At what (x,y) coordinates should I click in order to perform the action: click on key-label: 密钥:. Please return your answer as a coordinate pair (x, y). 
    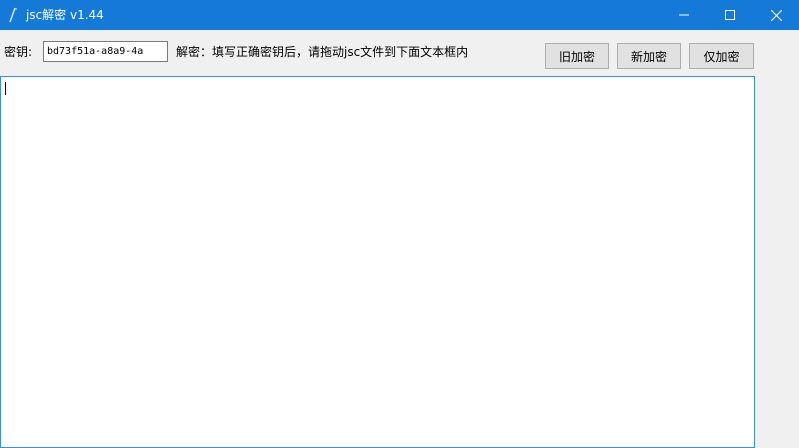
    Looking at the image, I should click on (18, 52).